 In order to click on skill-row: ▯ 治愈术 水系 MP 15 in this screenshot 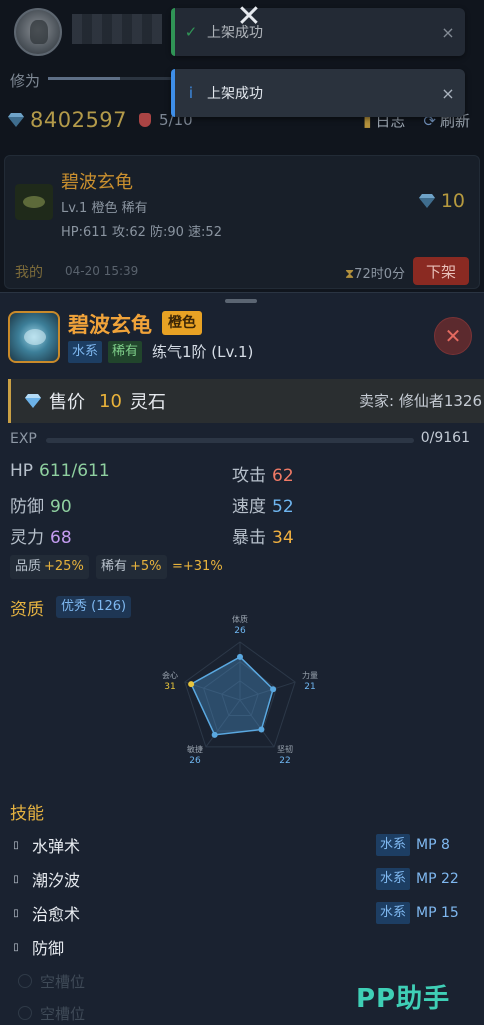, I will do `click(240, 913)`.